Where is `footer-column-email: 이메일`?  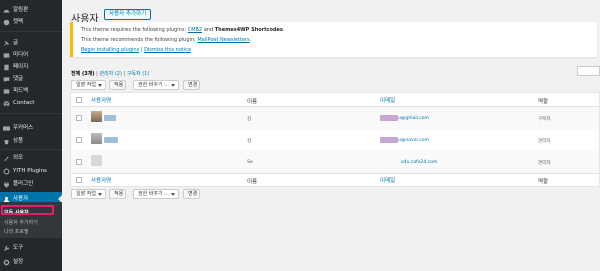
footer-column-email: 이메일 is located at coordinates (387, 180).